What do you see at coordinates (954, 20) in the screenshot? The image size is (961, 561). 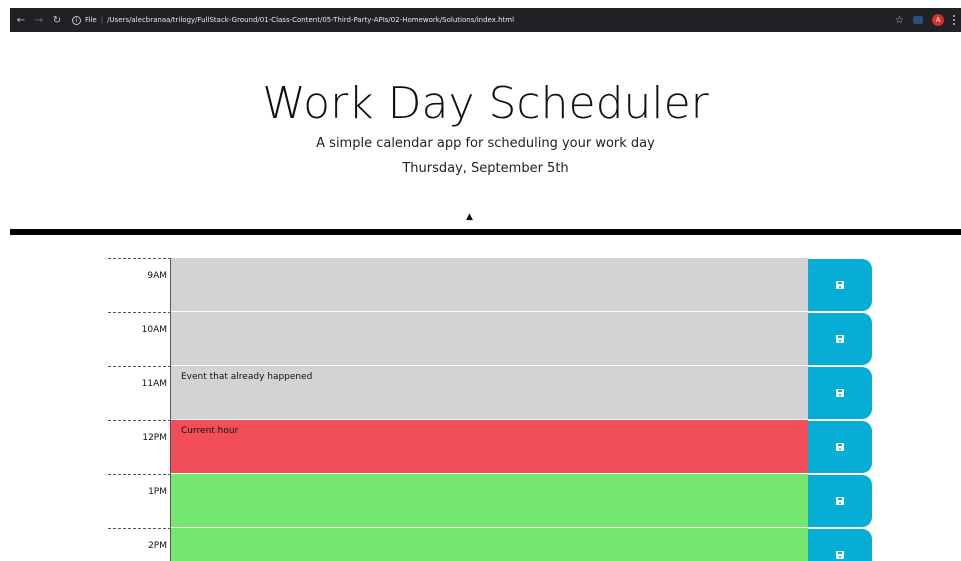 I see `kebab-menu-icon` at bounding box center [954, 20].